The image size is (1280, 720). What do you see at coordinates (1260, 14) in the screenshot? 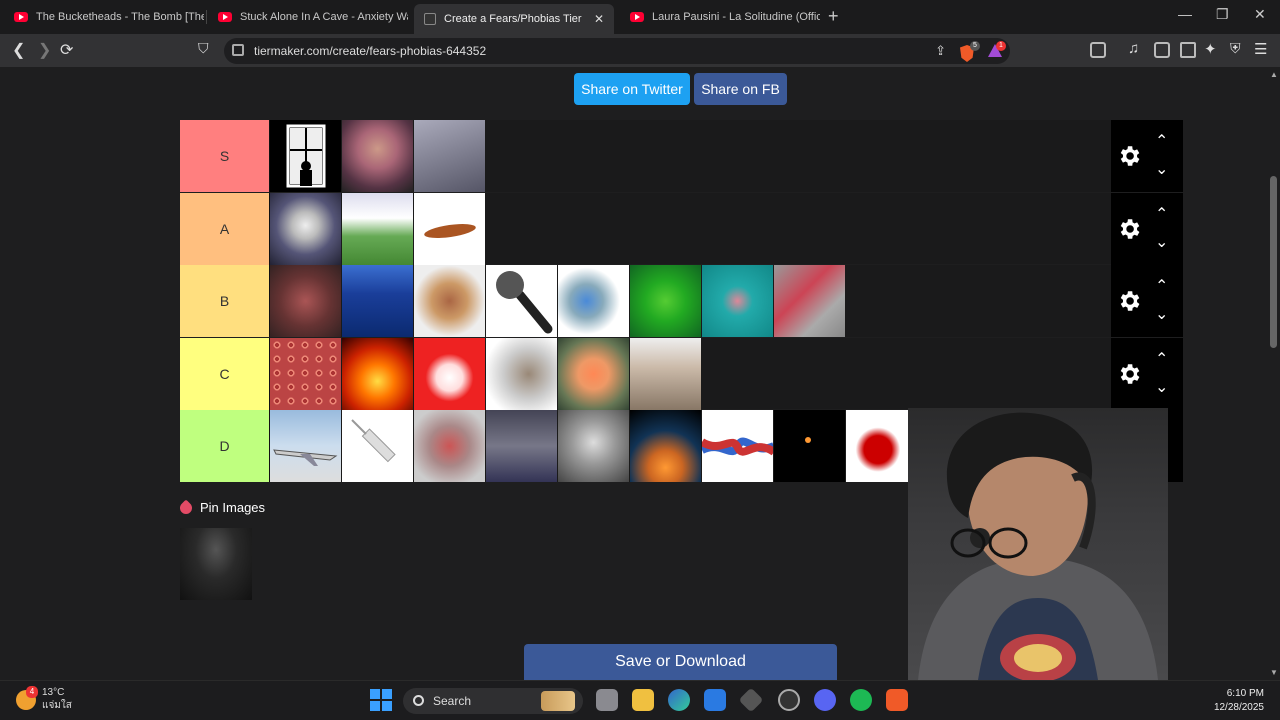
I see `close-window-icon: ✕` at bounding box center [1260, 14].